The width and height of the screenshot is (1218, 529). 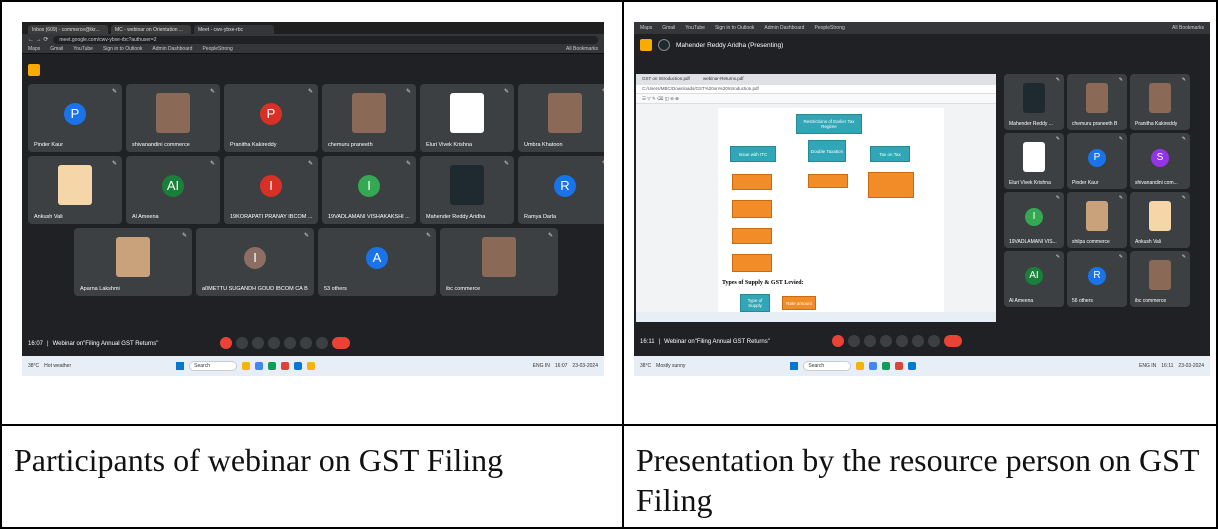 What do you see at coordinates (467, 190) in the screenshot?
I see `participant-tile: ✎ Mahender Reddy Aridha` at bounding box center [467, 190].